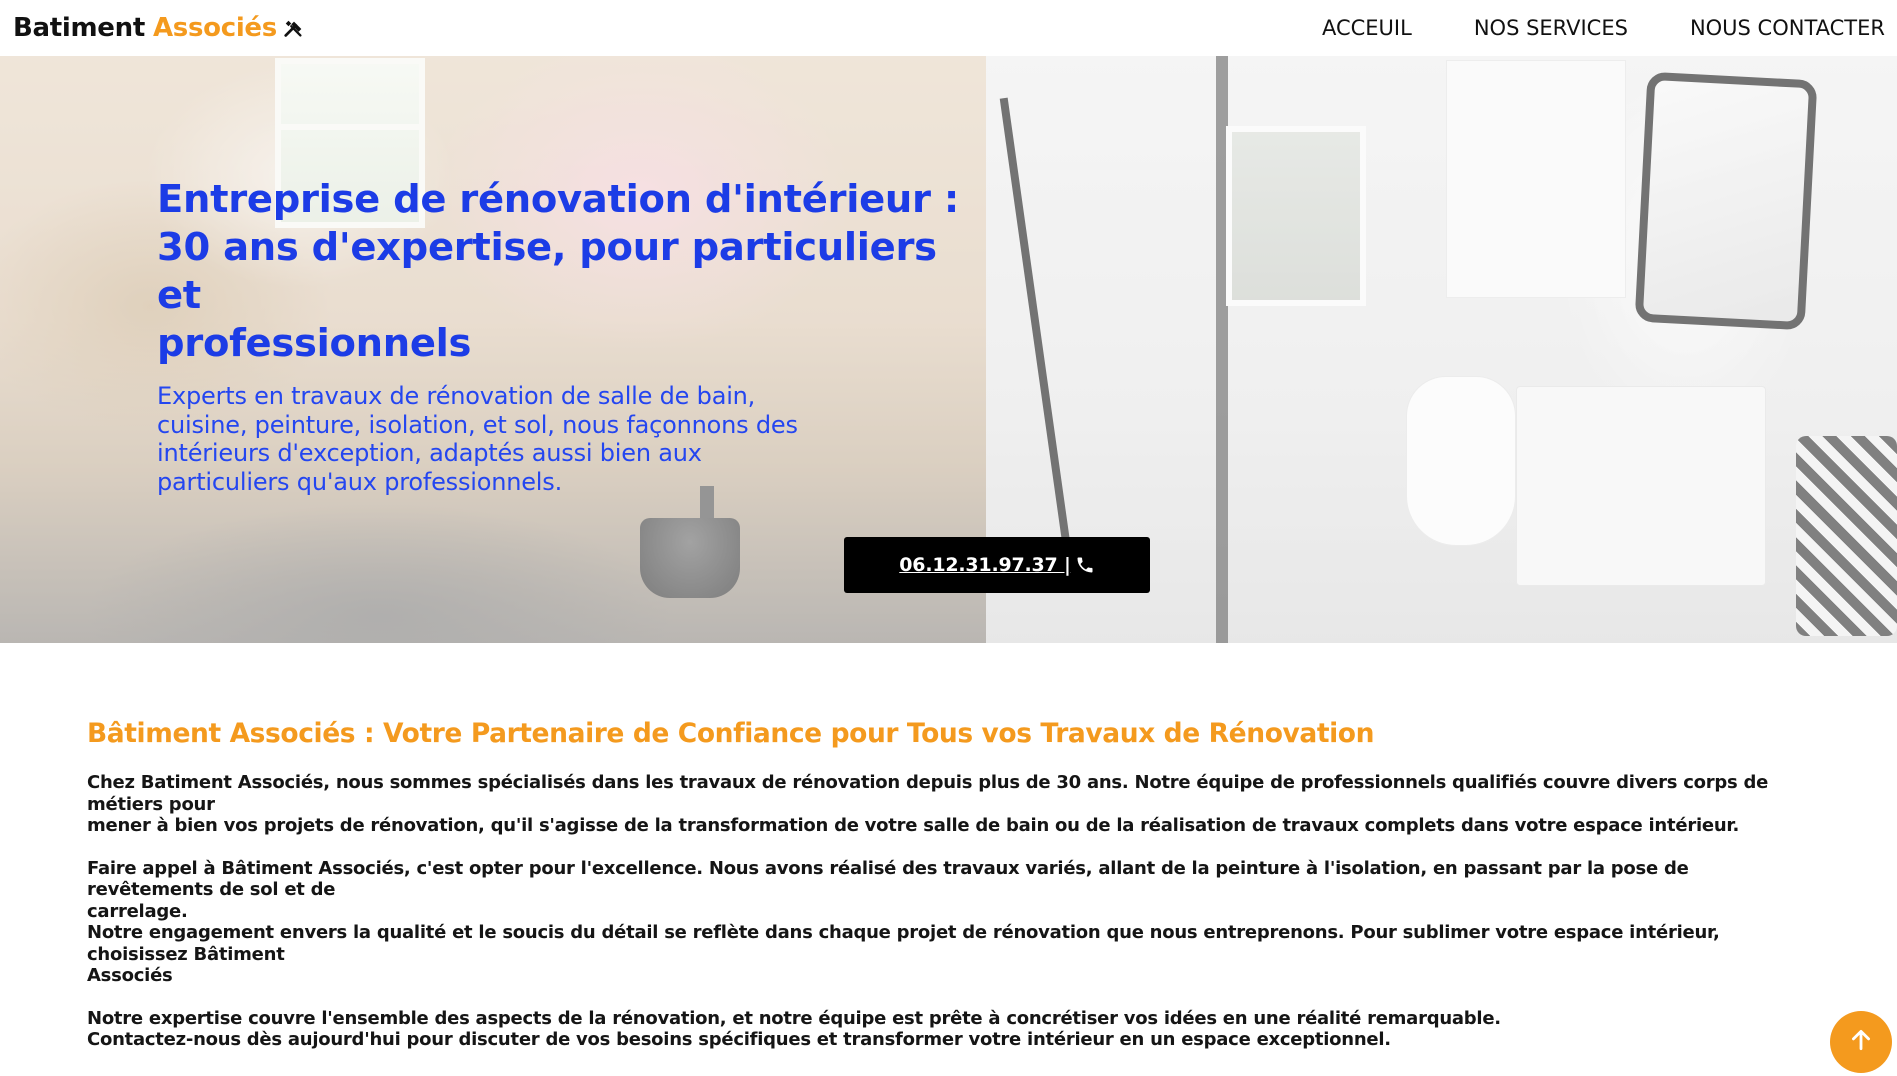 This screenshot has height=1076, width=1897. What do you see at coordinates (1367, 28) in the screenshot?
I see `nav-item-accueil: ACCEUIL` at bounding box center [1367, 28].